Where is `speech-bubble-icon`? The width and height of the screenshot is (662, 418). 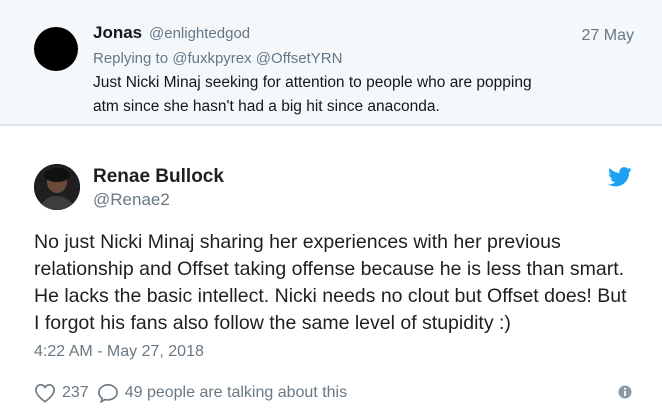
speech-bubble-icon is located at coordinates (108, 393).